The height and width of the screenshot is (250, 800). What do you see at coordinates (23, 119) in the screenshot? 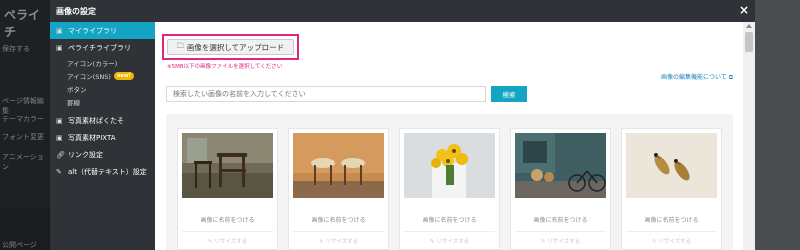
I see `background-item: テーマカラー` at bounding box center [23, 119].